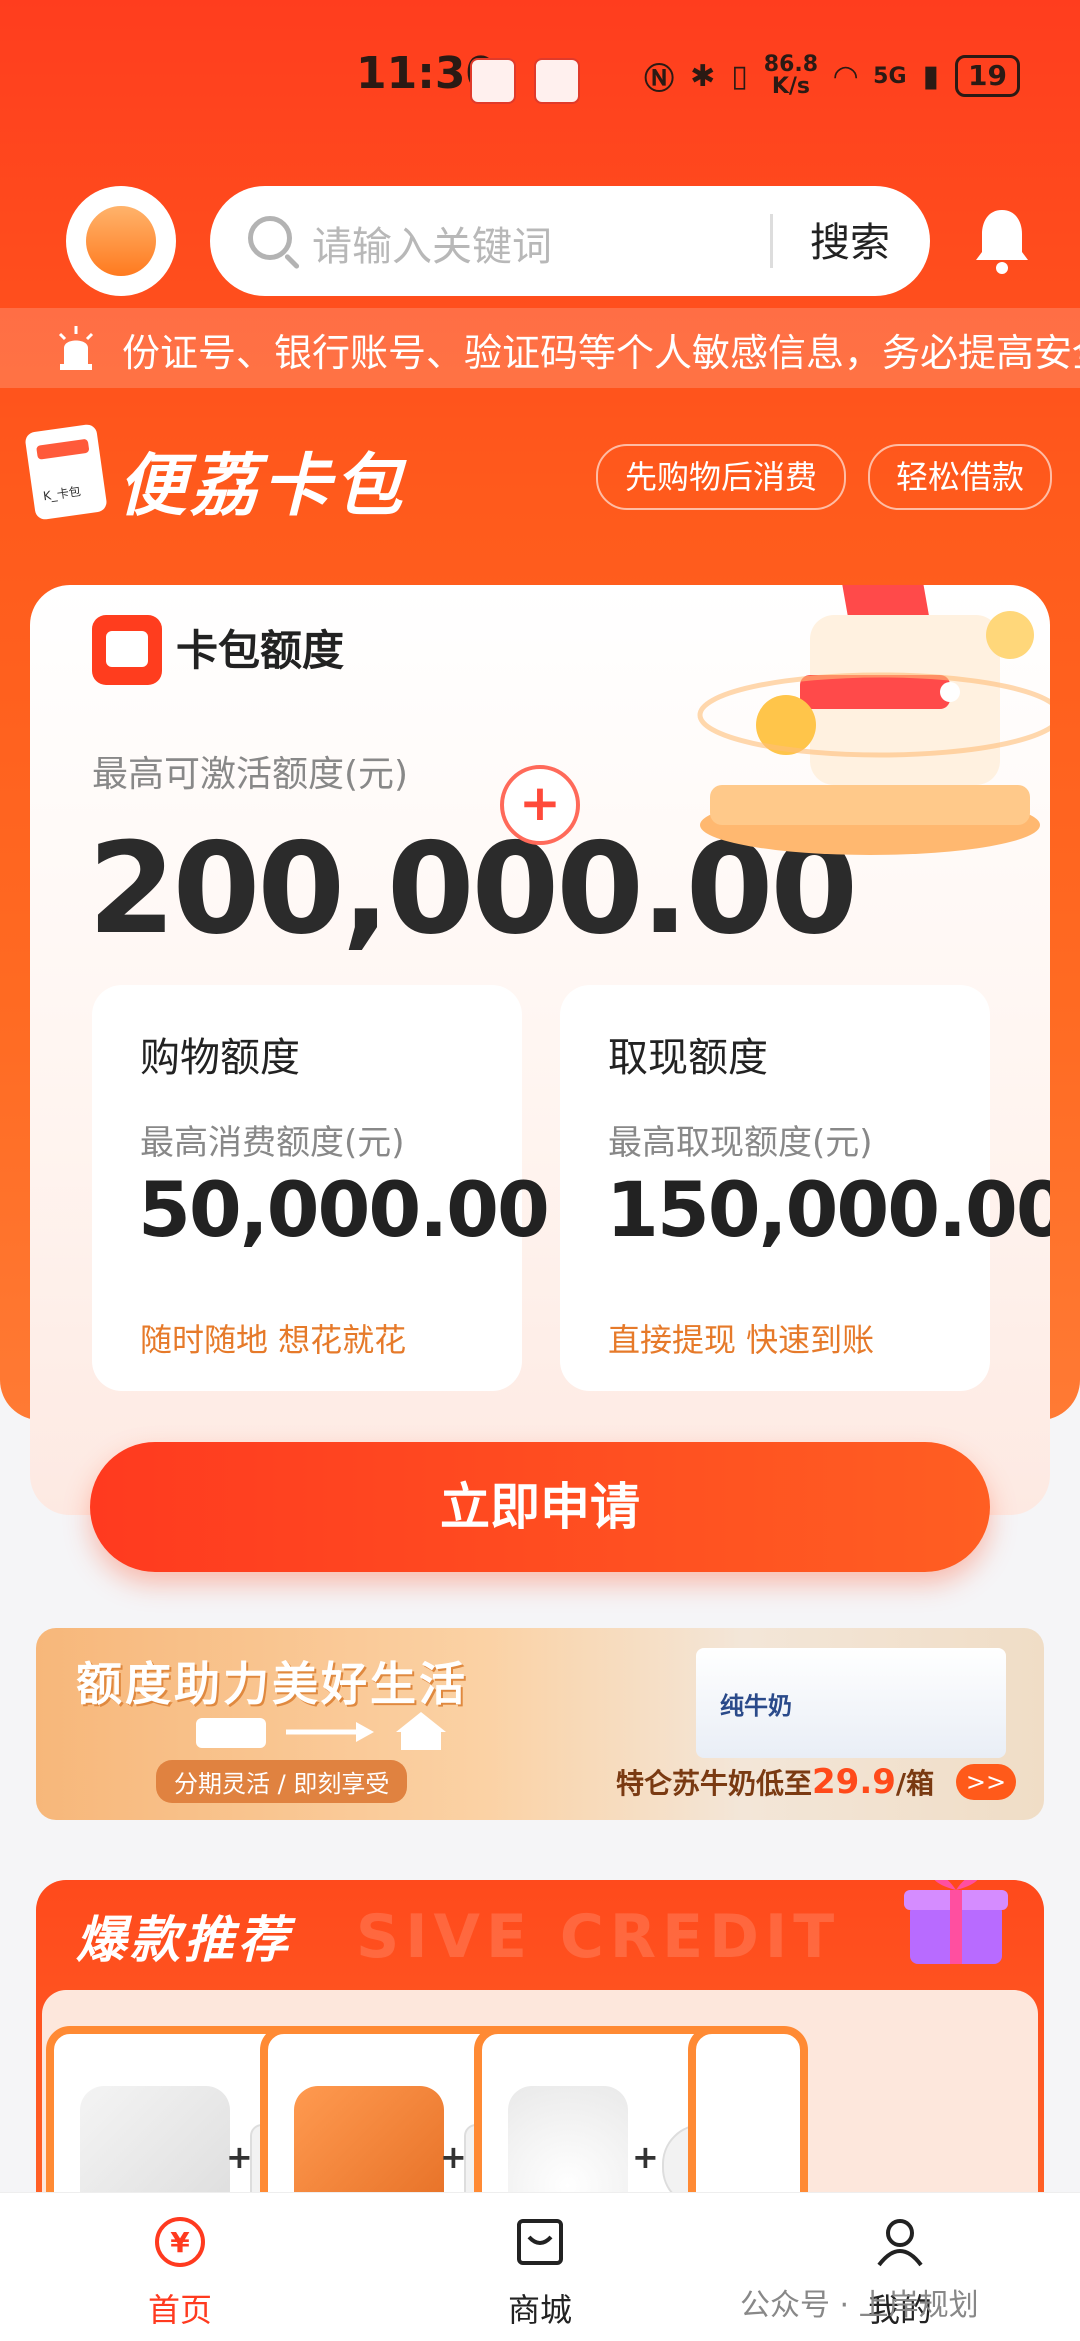 The width and height of the screenshot is (1080, 2341). I want to click on user-icon, so click(900, 2243).